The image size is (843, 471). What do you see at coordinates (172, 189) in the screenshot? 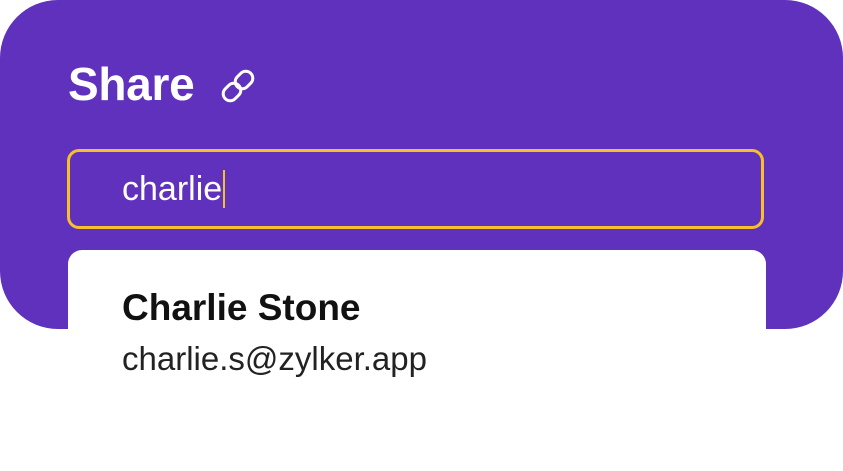
I see `search-input-value: charlie` at bounding box center [172, 189].